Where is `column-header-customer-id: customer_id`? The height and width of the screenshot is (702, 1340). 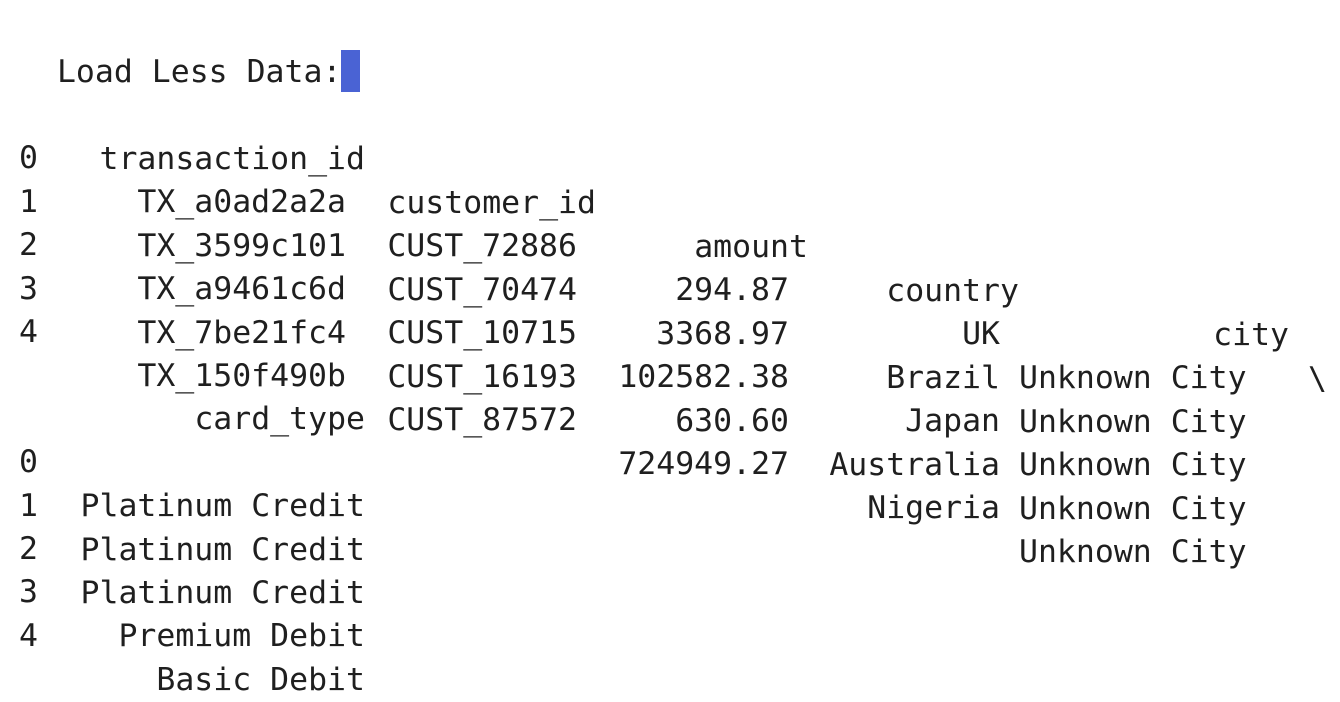
column-header-customer-id: customer_id is located at coordinates (491, 203).